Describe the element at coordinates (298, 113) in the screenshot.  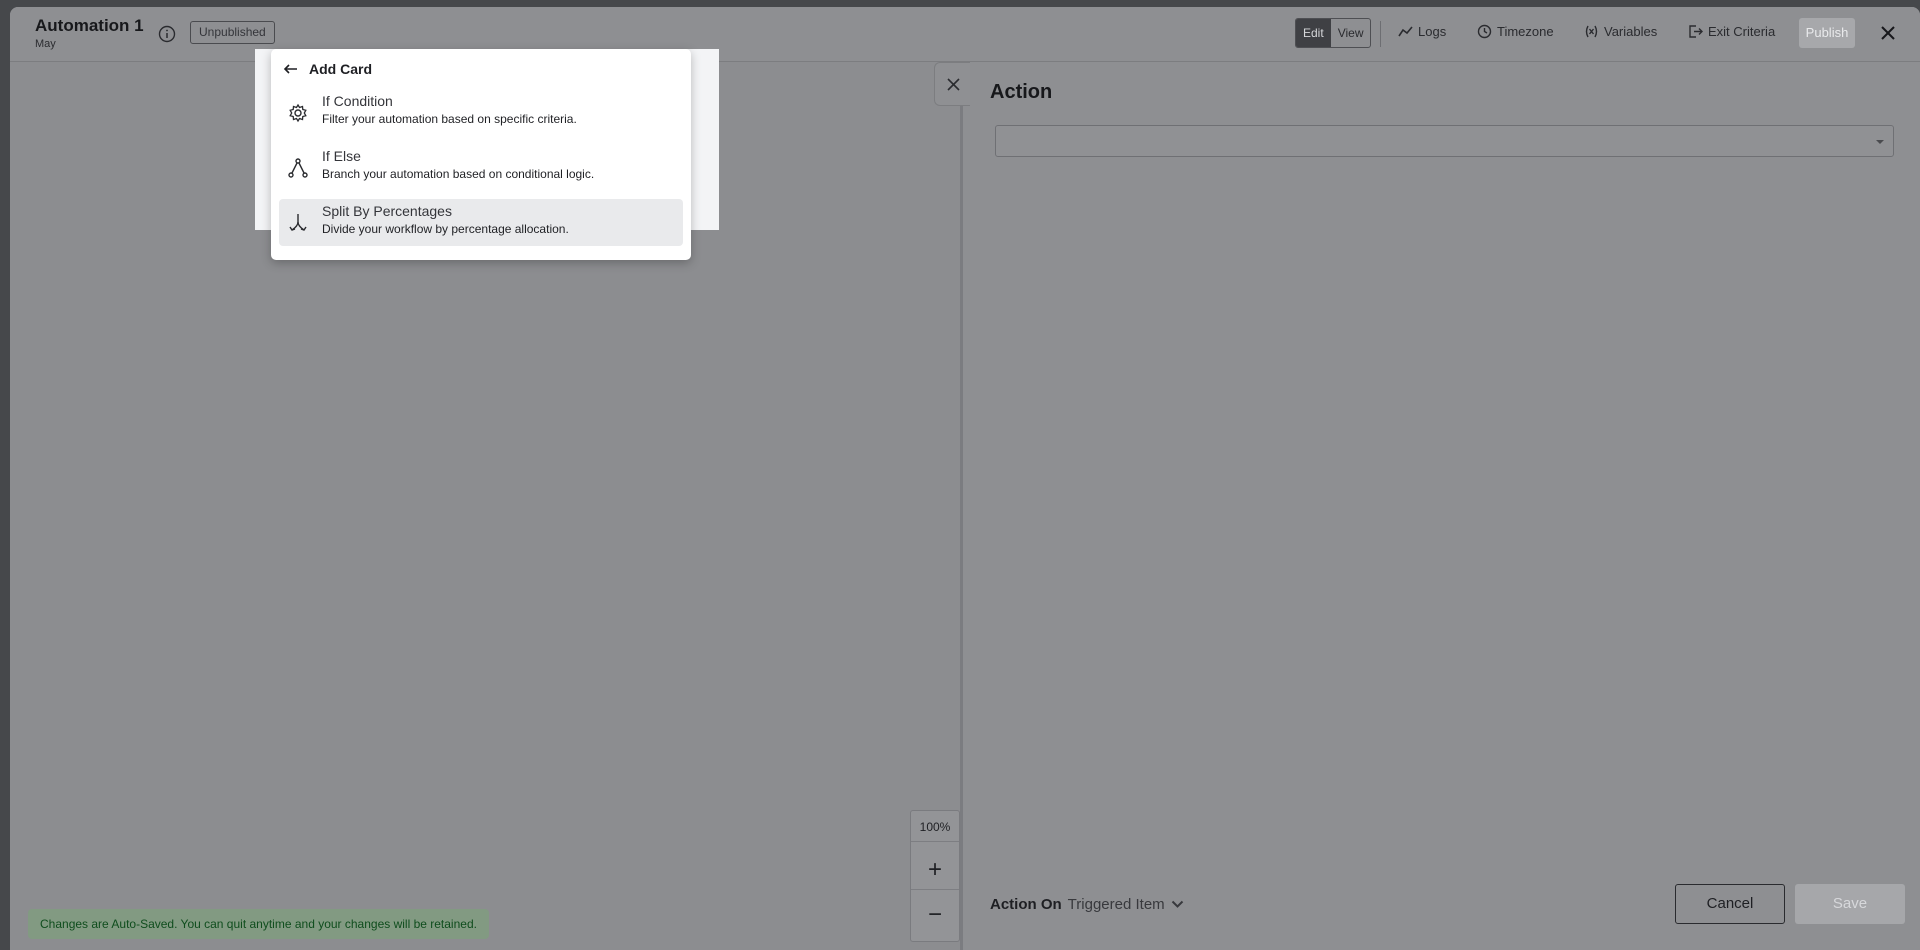
I see `gear-icon` at that location.